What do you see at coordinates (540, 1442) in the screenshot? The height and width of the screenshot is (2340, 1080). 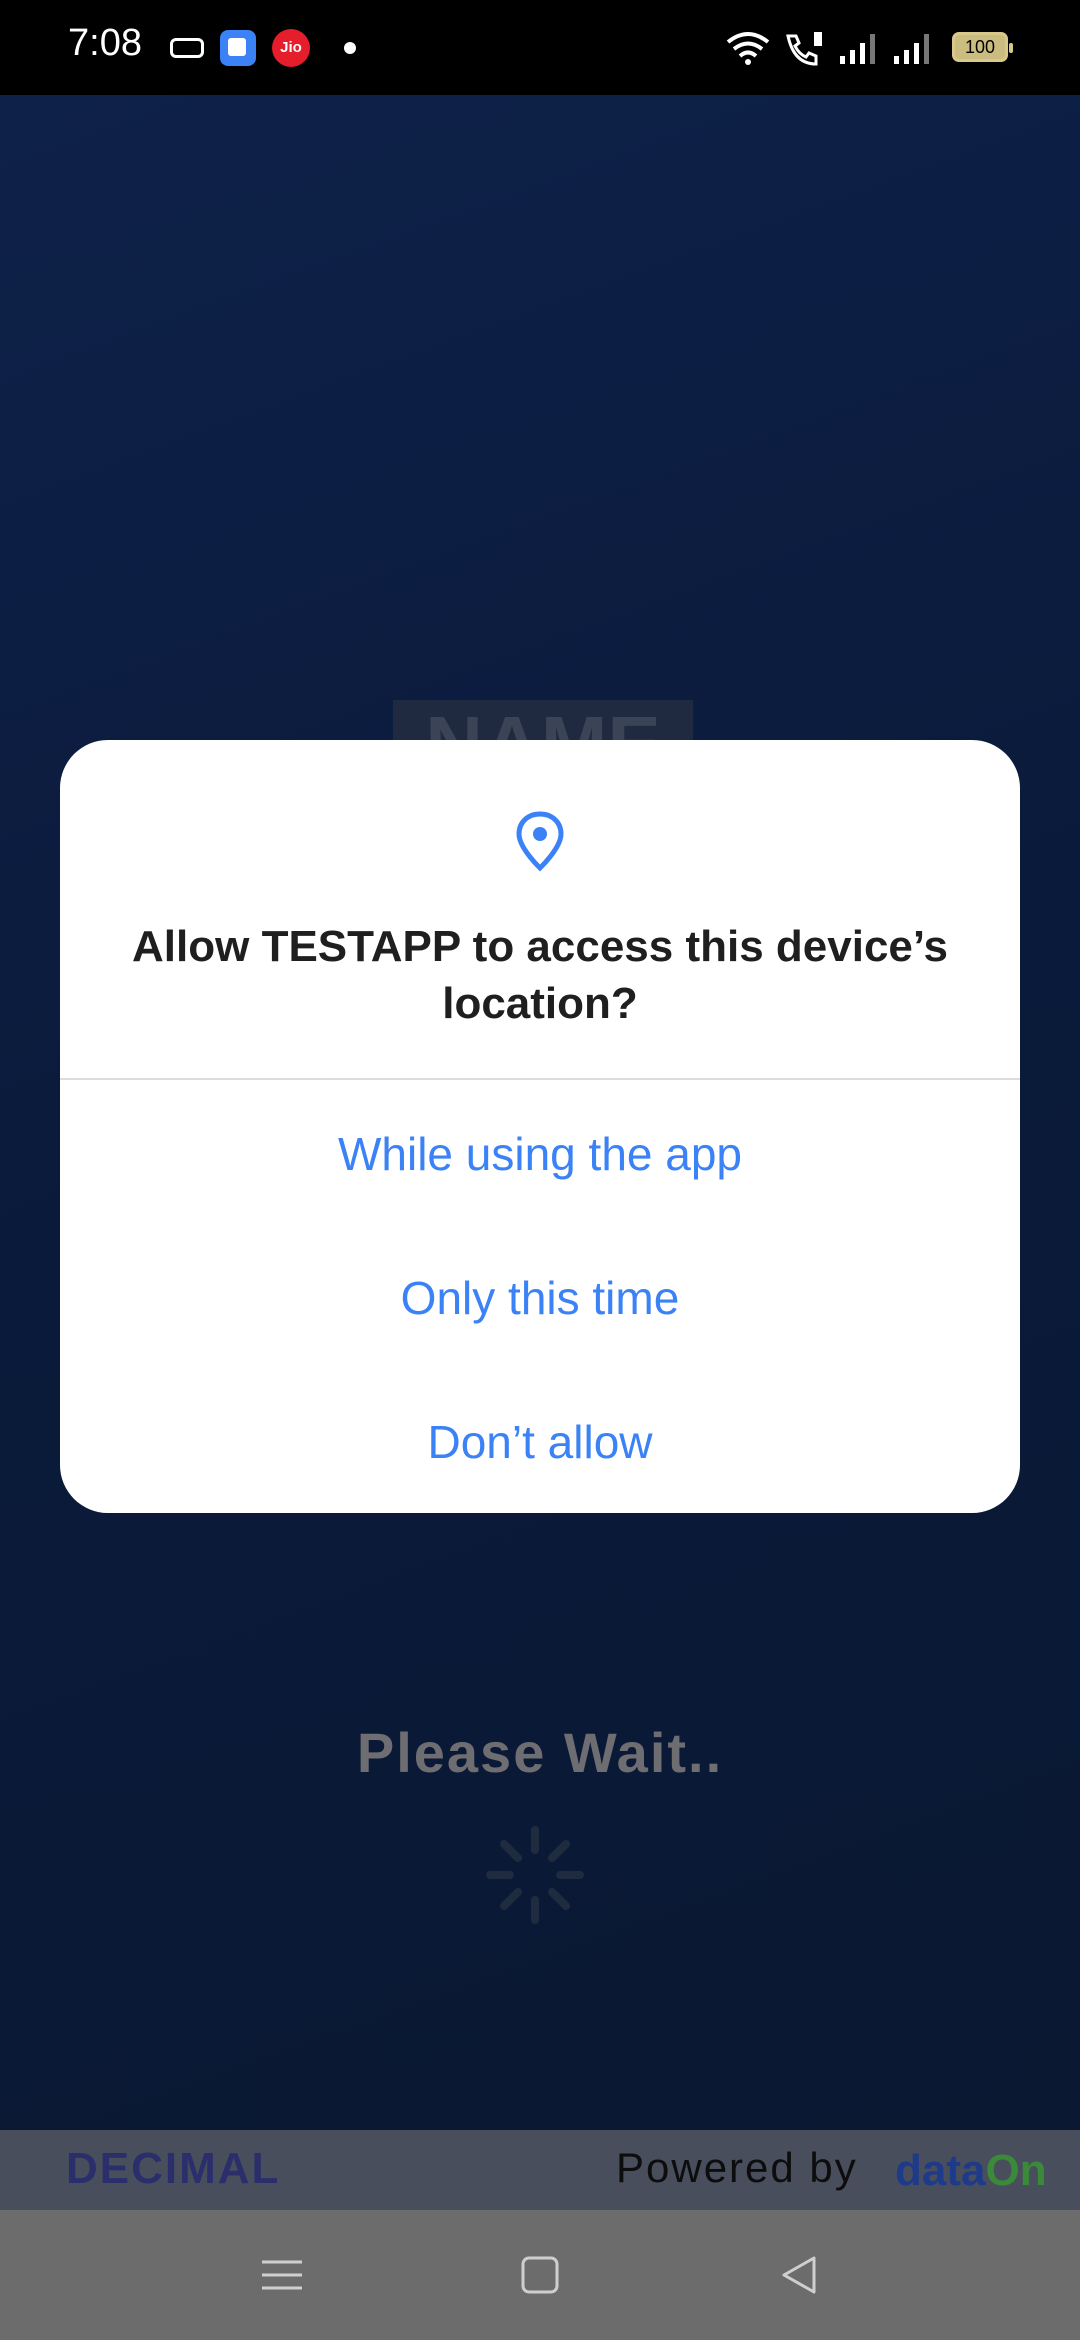 I see `dont-allow-button: Don’t allow` at bounding box center [540, 1442].